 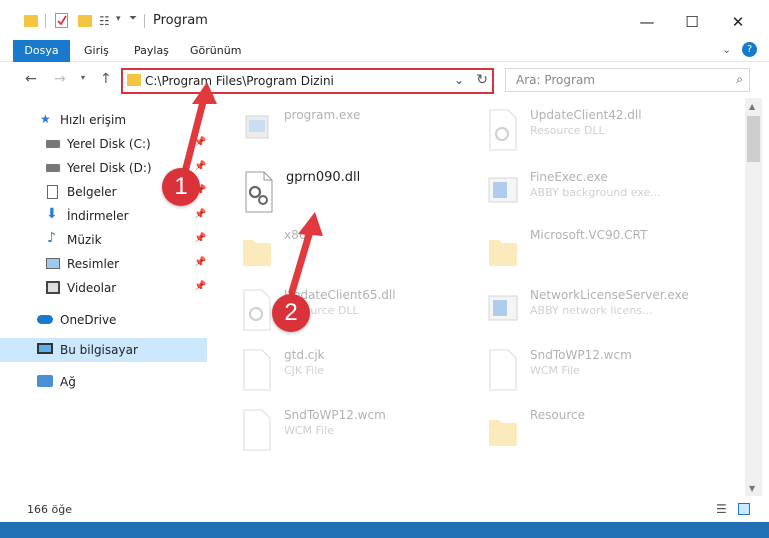 I want to click on refresh-icon: ↻, so click(x=482, y=80).